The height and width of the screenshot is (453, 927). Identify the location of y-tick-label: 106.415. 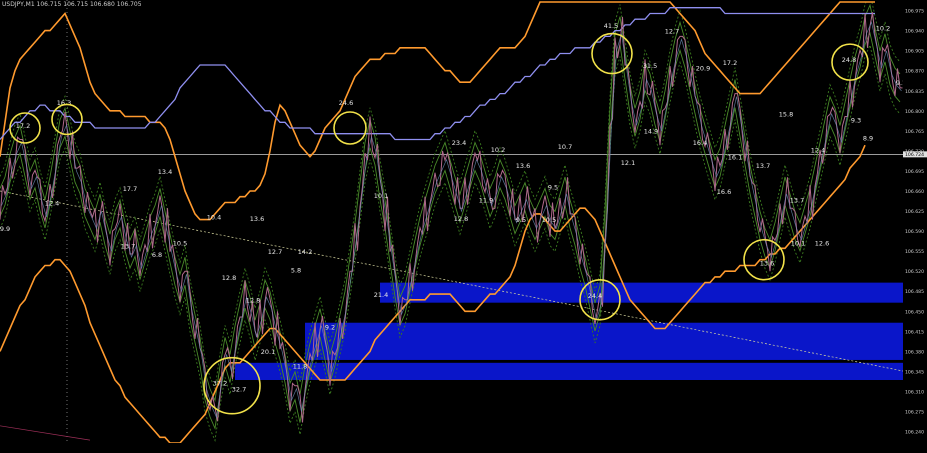
(914, 332).